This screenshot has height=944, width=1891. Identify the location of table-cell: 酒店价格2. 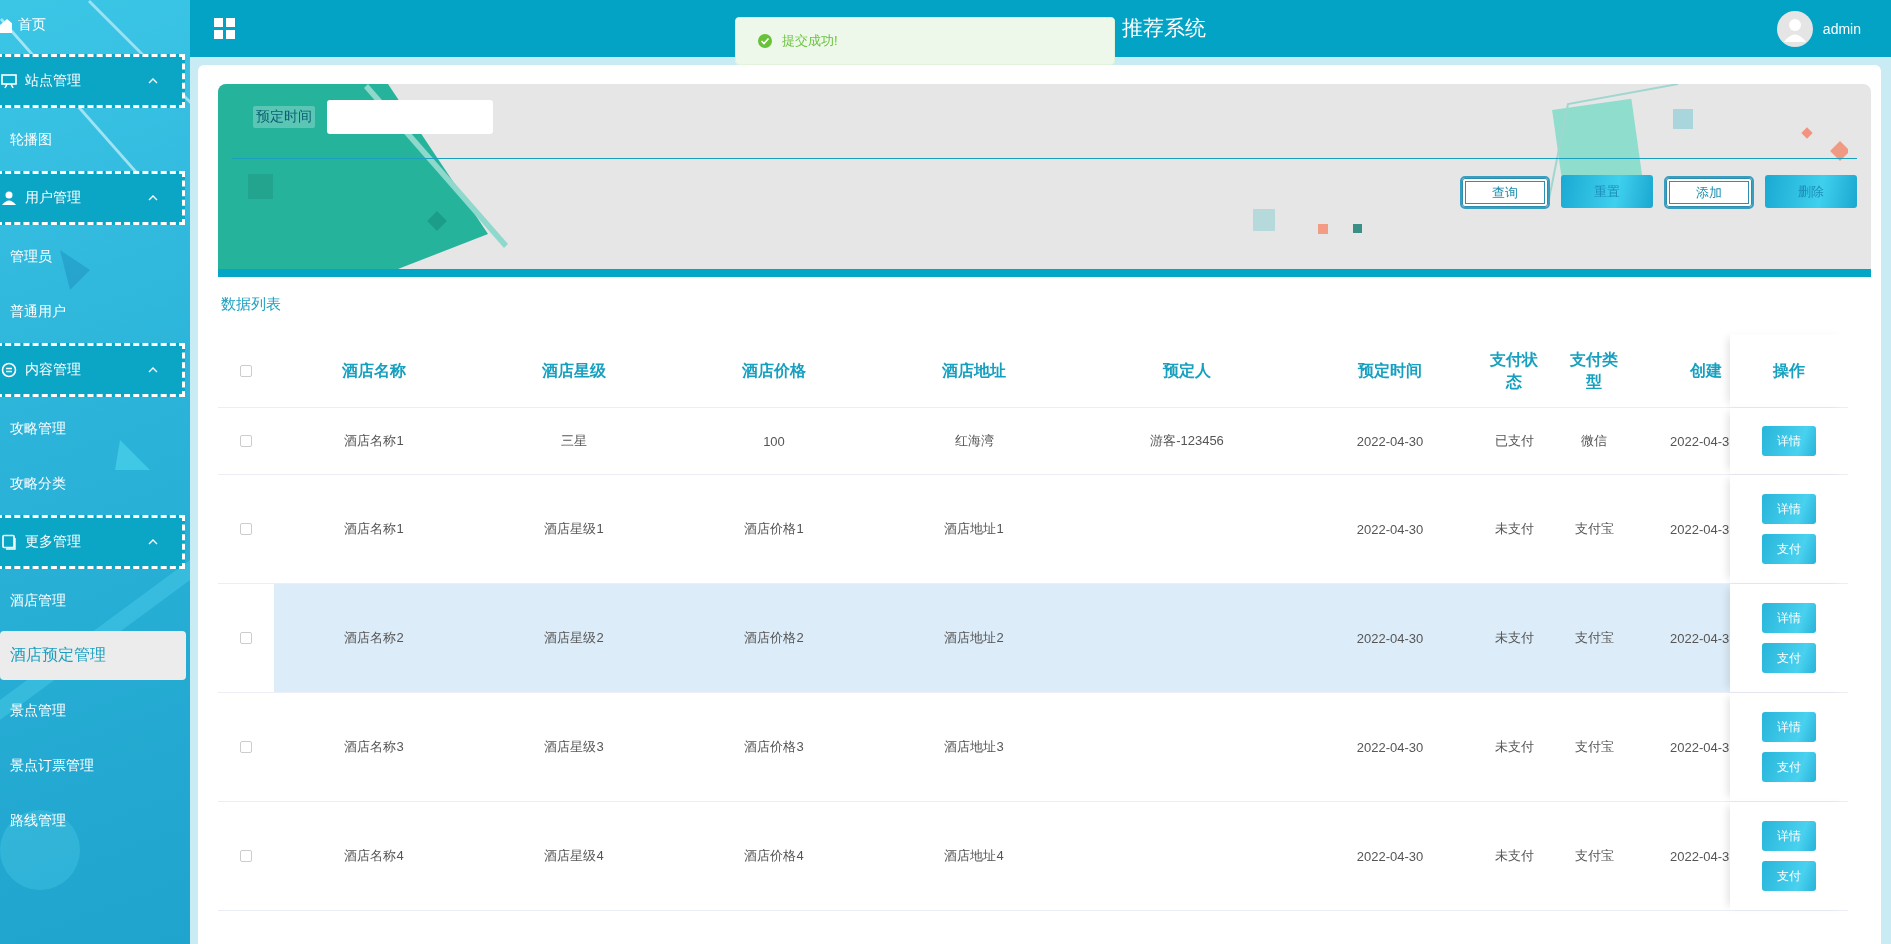
(774, 638).